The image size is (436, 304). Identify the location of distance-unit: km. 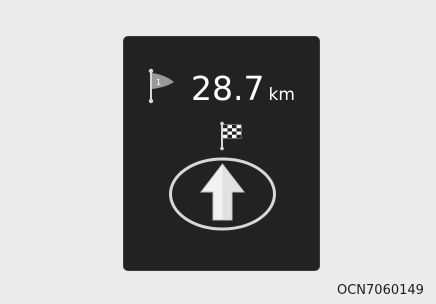
(281, 95).